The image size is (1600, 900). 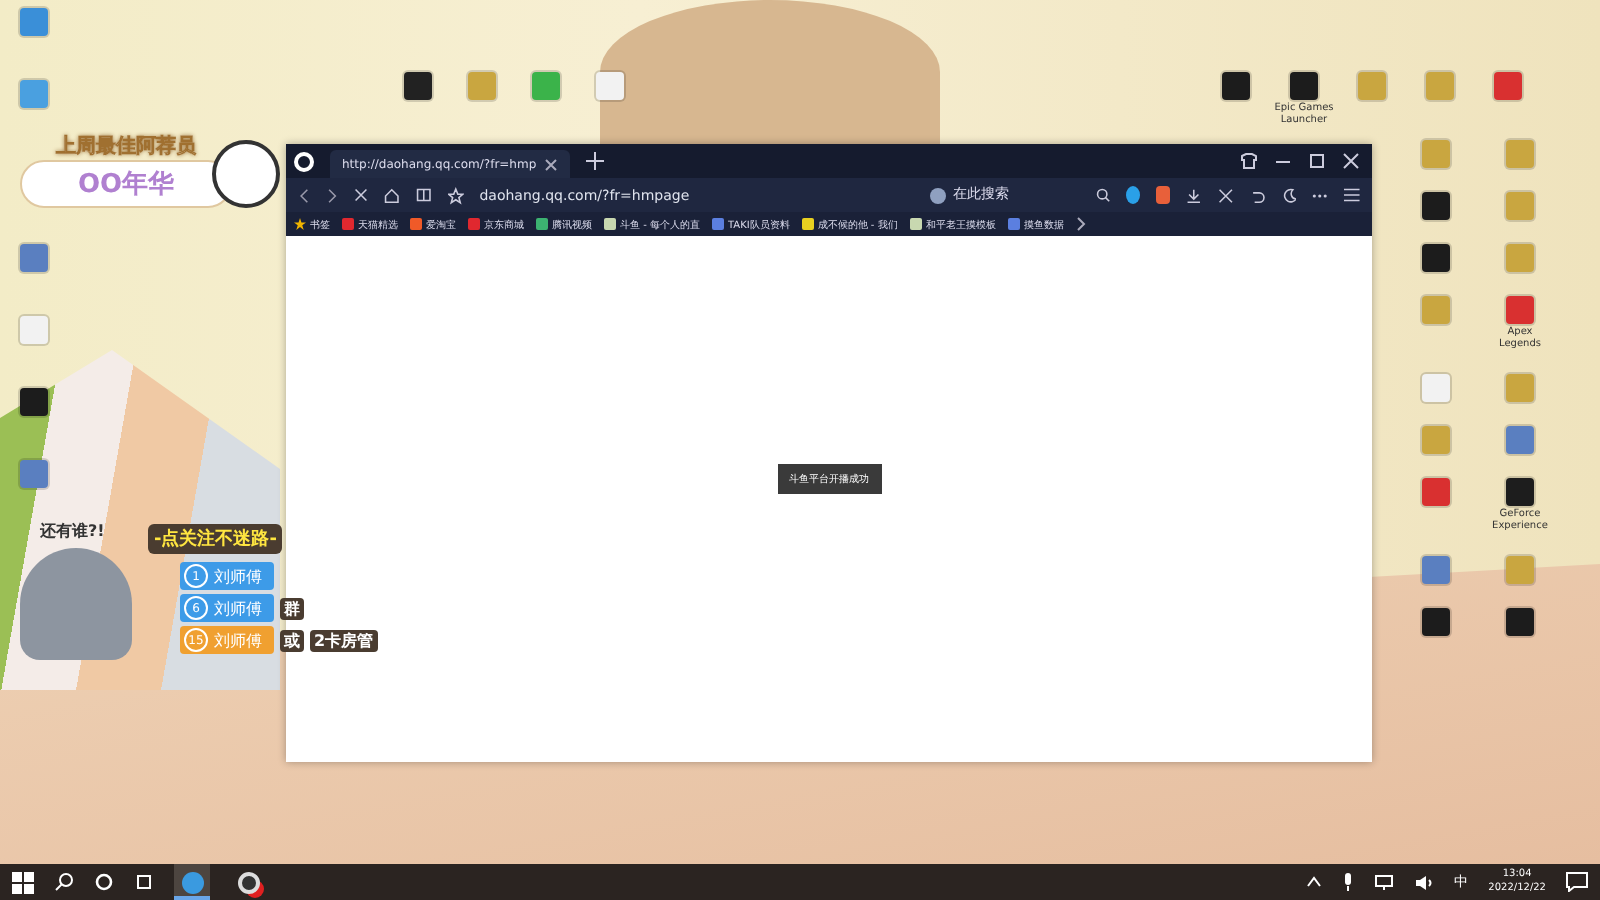 What do you see at coordinates (72, 531) in the screenshot?
I see `shout-text: 还有谁?!` at bounding box center [72, 531].